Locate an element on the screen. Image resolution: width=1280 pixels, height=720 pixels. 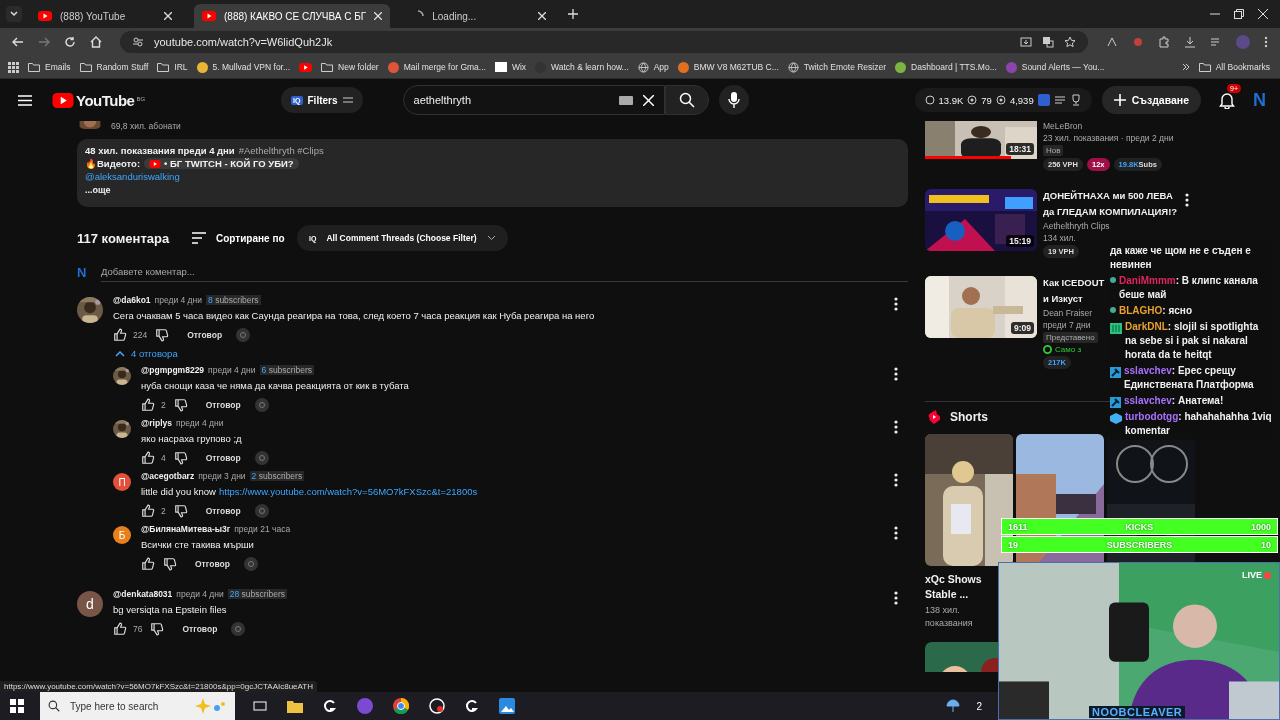
media-icon is located at coordinates (1216, 42).